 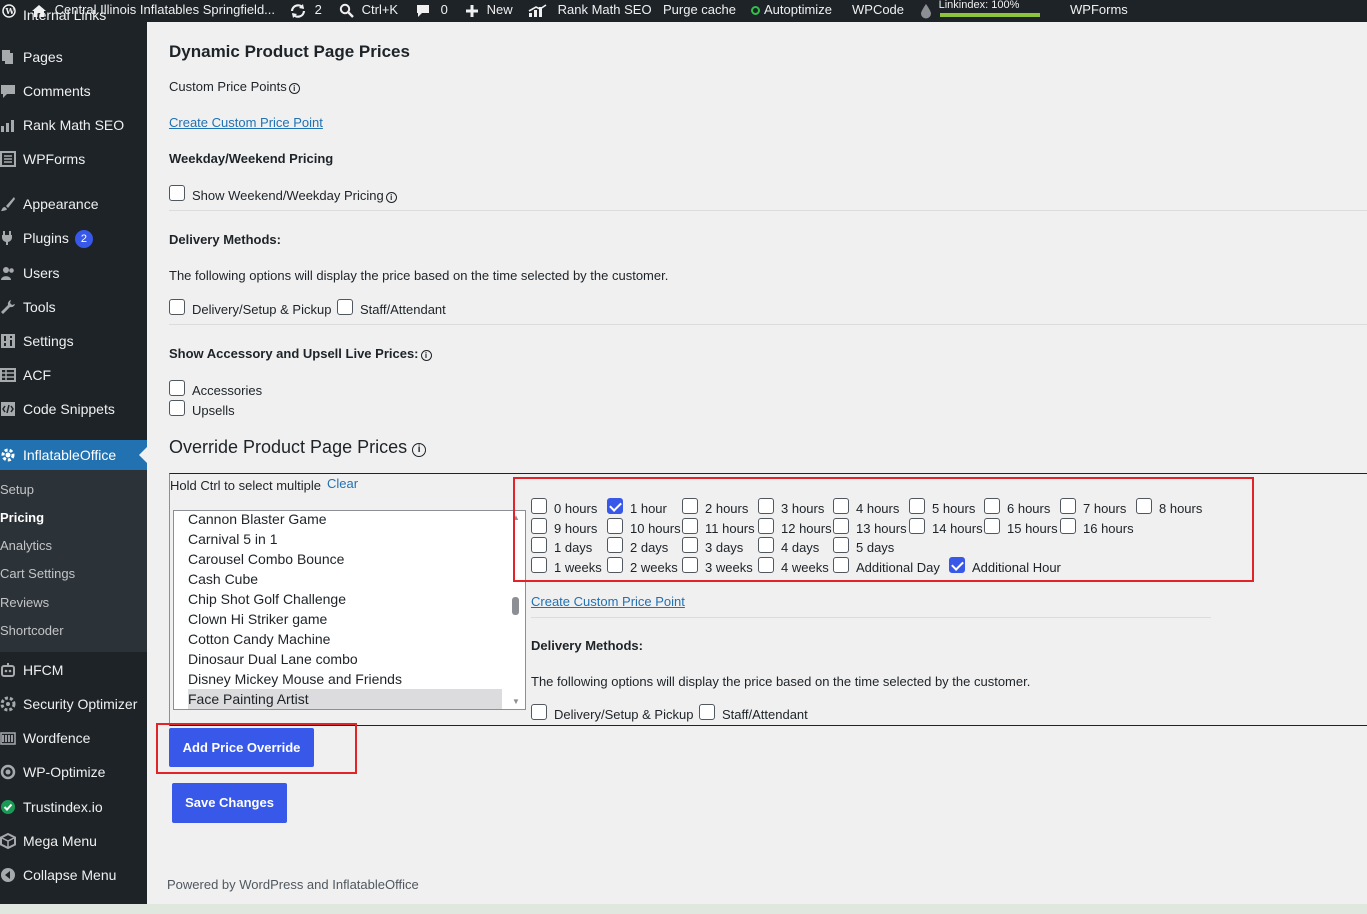 I want to click on sidebar-item-tools: Tools, so click(x=73, y=307).